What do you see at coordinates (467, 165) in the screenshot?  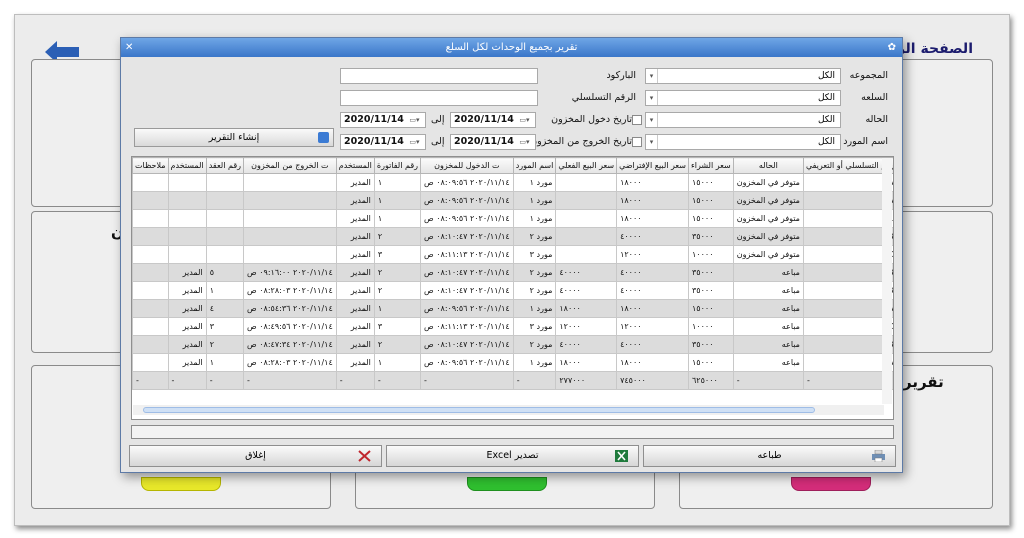 I see `col-entry-date-header: ت الدخول للمخزون` at bounding box center [467, 165].